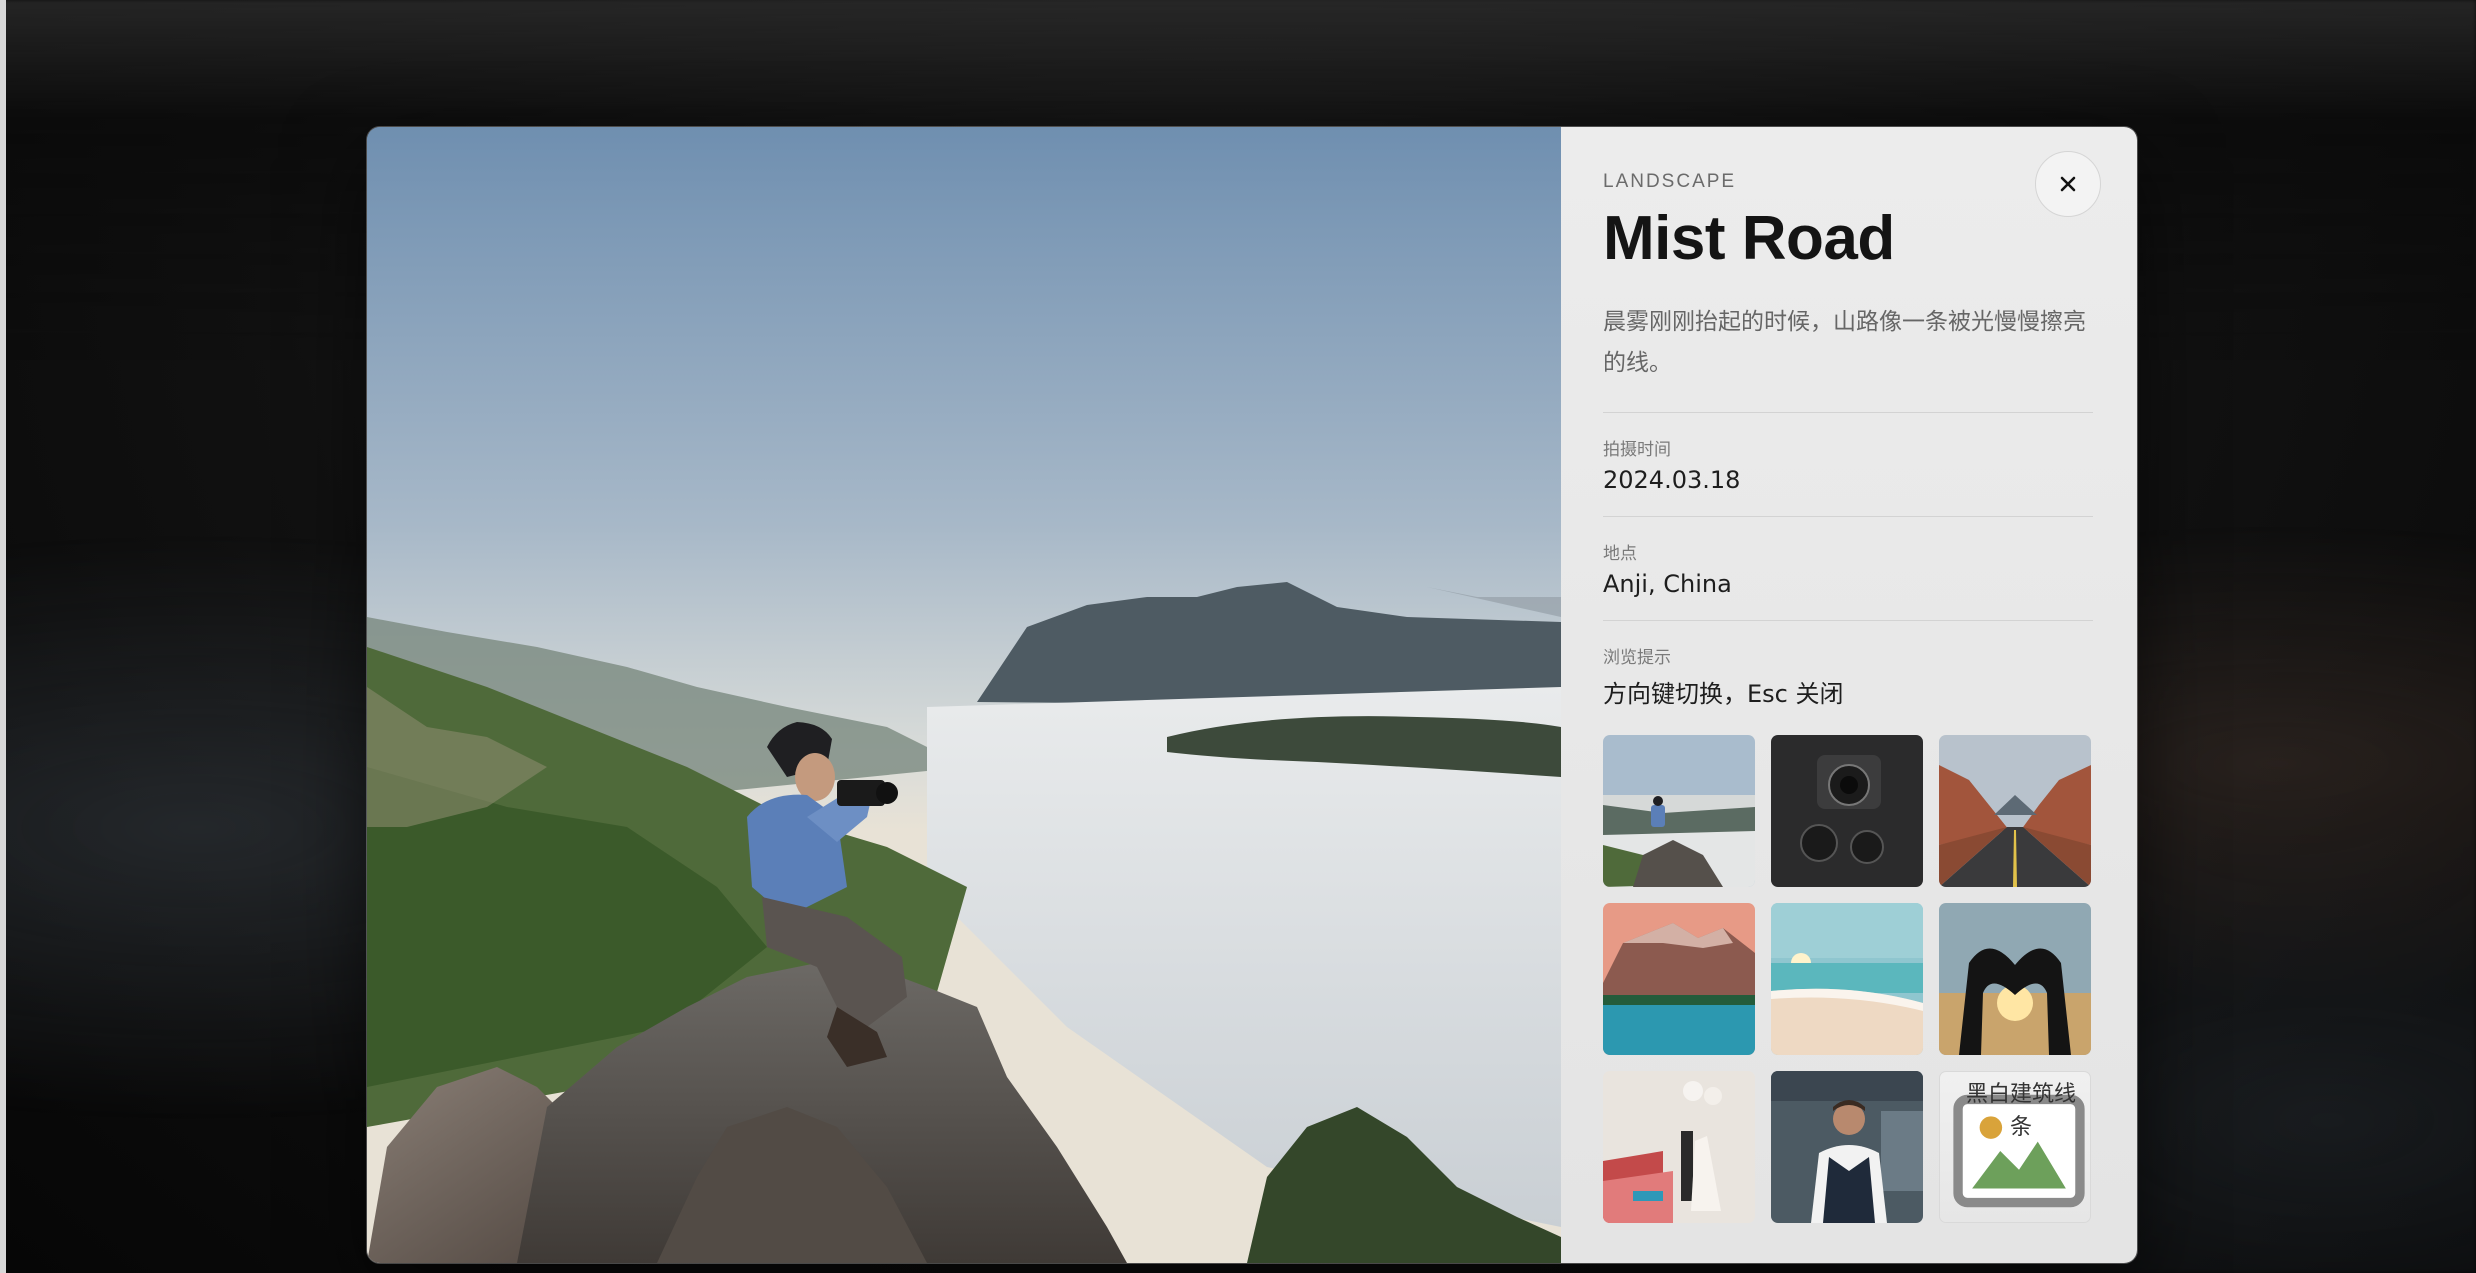 This screenshot has height=1273, width=2476. I want to click on thumbnail-man-in-vest, so click(1847, 1147).